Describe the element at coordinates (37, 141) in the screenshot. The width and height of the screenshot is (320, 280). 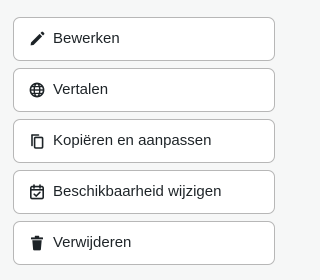
I see `copy-icon` at that location.